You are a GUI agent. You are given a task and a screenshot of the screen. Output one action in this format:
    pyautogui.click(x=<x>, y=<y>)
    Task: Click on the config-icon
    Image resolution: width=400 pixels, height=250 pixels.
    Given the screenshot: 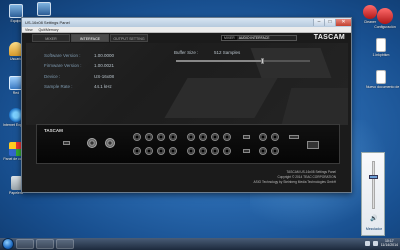 What is the action you would take?
    pyautogui.click(x=385, y=16)
    